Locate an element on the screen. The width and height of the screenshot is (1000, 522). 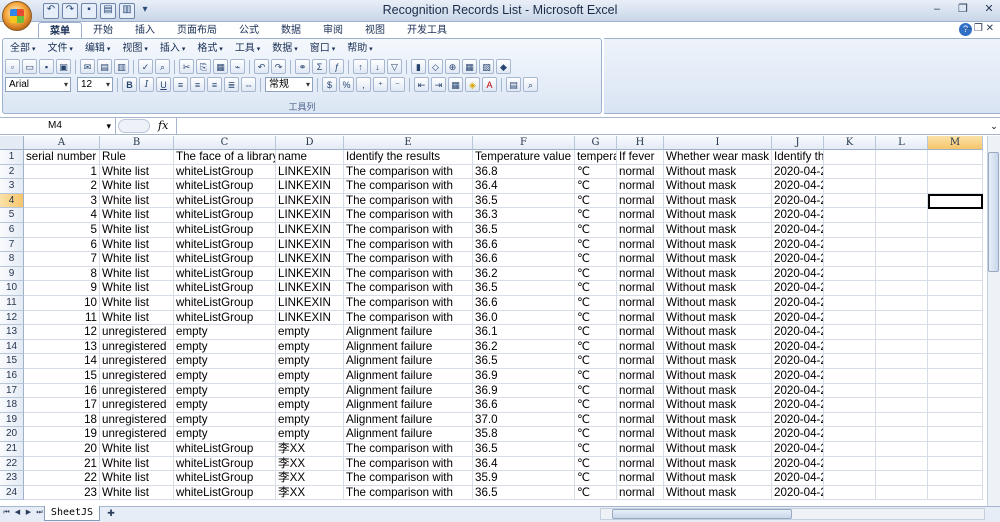
borders-icon: ▦ is located at coordinates (455, 84).